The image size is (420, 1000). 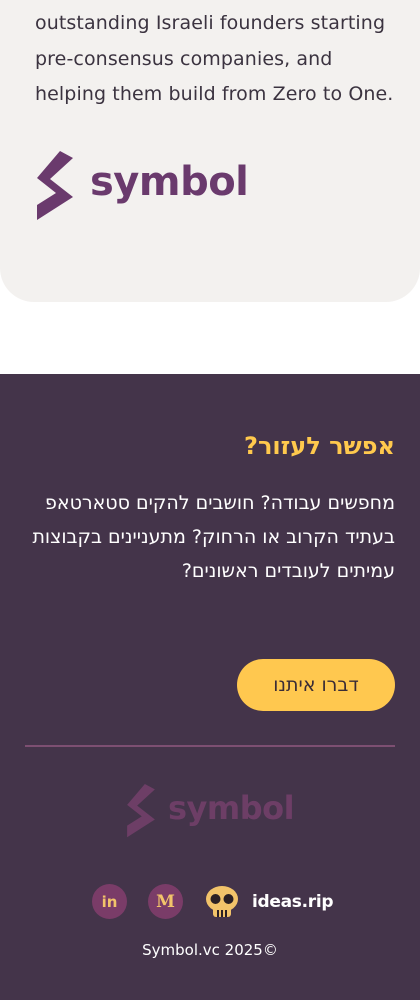 I want to click on ideas-rip-link: ideas.rip, so click(x=293, y=902).